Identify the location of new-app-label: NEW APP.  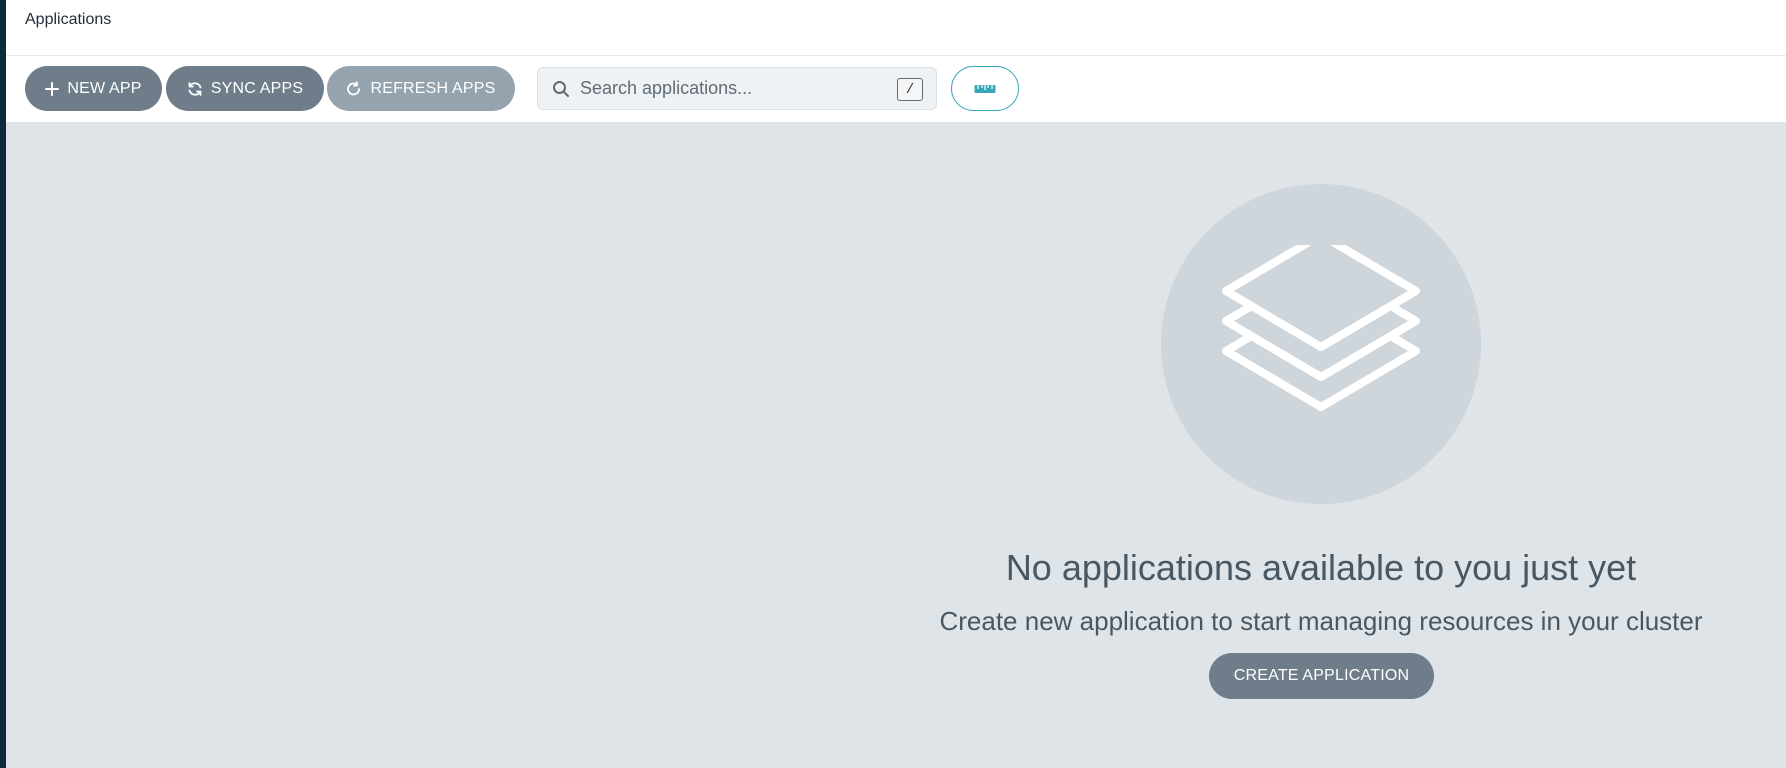
(104, 88).